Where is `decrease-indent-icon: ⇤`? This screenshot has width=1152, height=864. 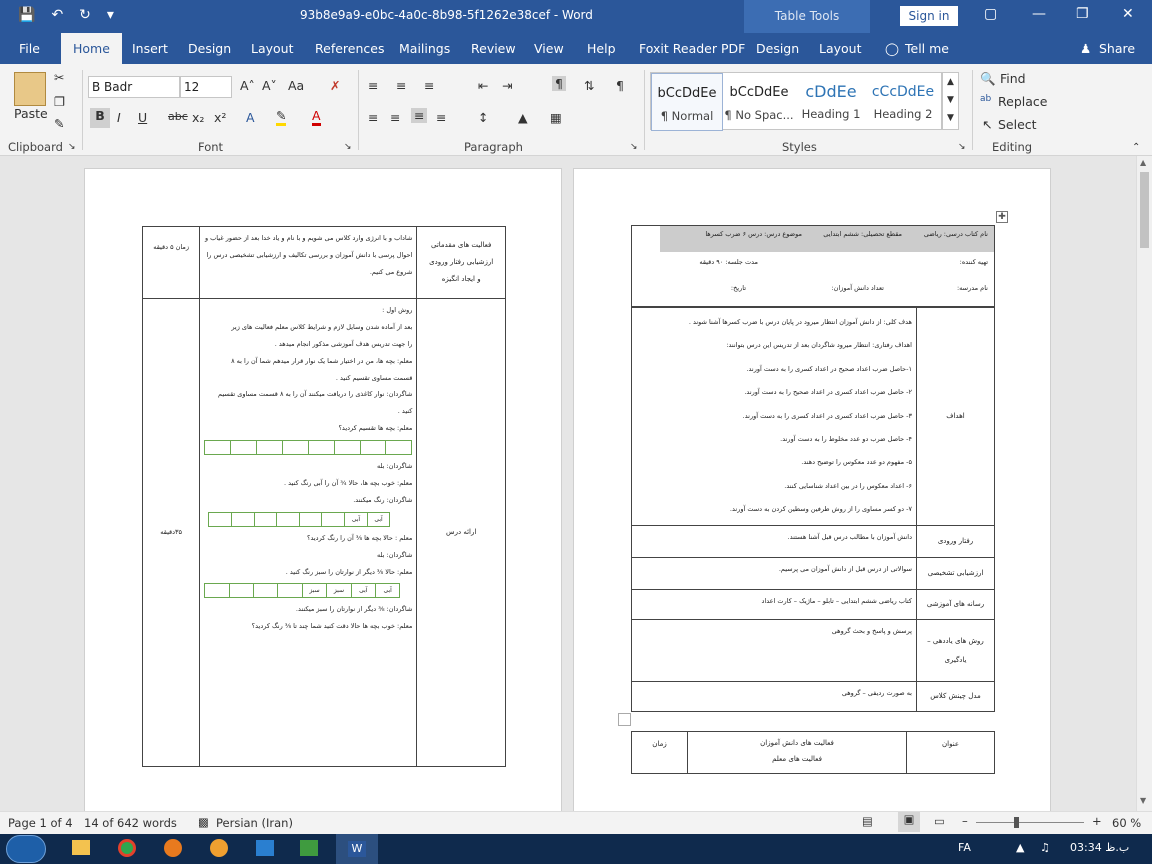 decrease-indent-icon: ⇤ is located at coordinates (483, 85).